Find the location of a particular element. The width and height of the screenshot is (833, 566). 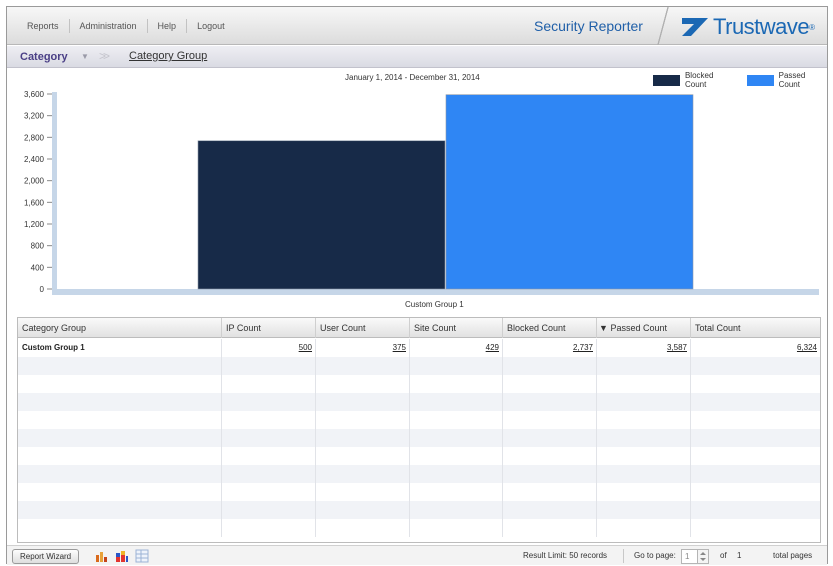

result-limit-text: Result Limit: 50 records is located at coordinates (565, 555).